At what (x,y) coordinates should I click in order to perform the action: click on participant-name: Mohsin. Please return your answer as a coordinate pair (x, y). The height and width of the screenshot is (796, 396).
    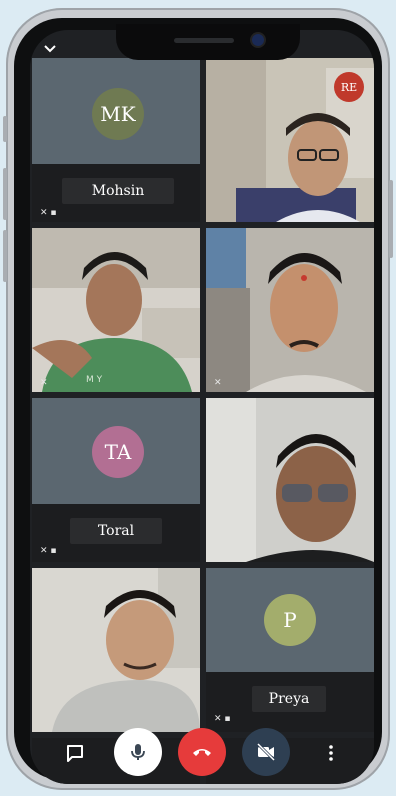
    Looking at the image, I should click on (118, 191).